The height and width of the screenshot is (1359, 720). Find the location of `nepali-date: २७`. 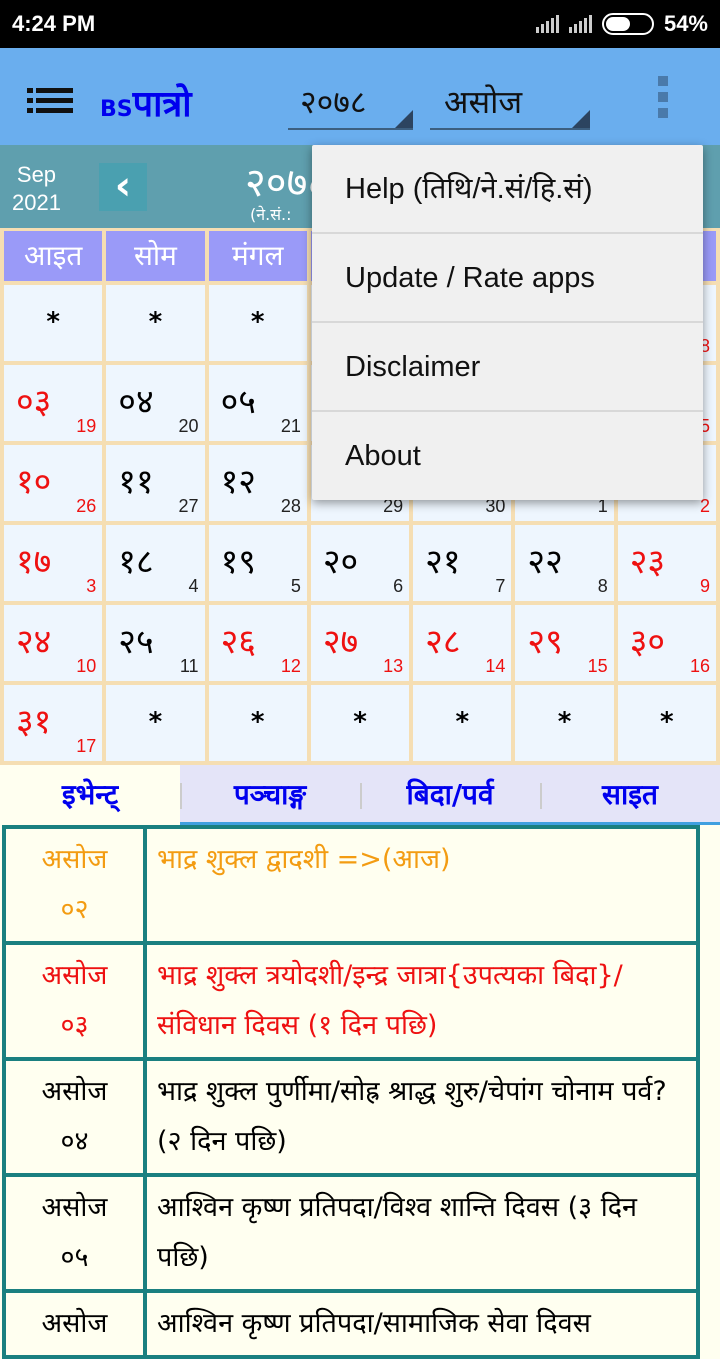

nepali-date: २७ is located at coordinates (340, 642).